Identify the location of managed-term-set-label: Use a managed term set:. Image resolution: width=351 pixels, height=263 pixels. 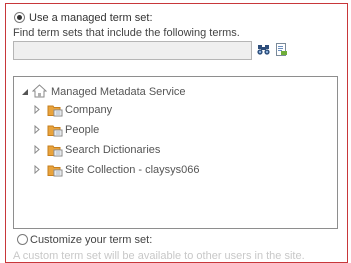
(91, 18).